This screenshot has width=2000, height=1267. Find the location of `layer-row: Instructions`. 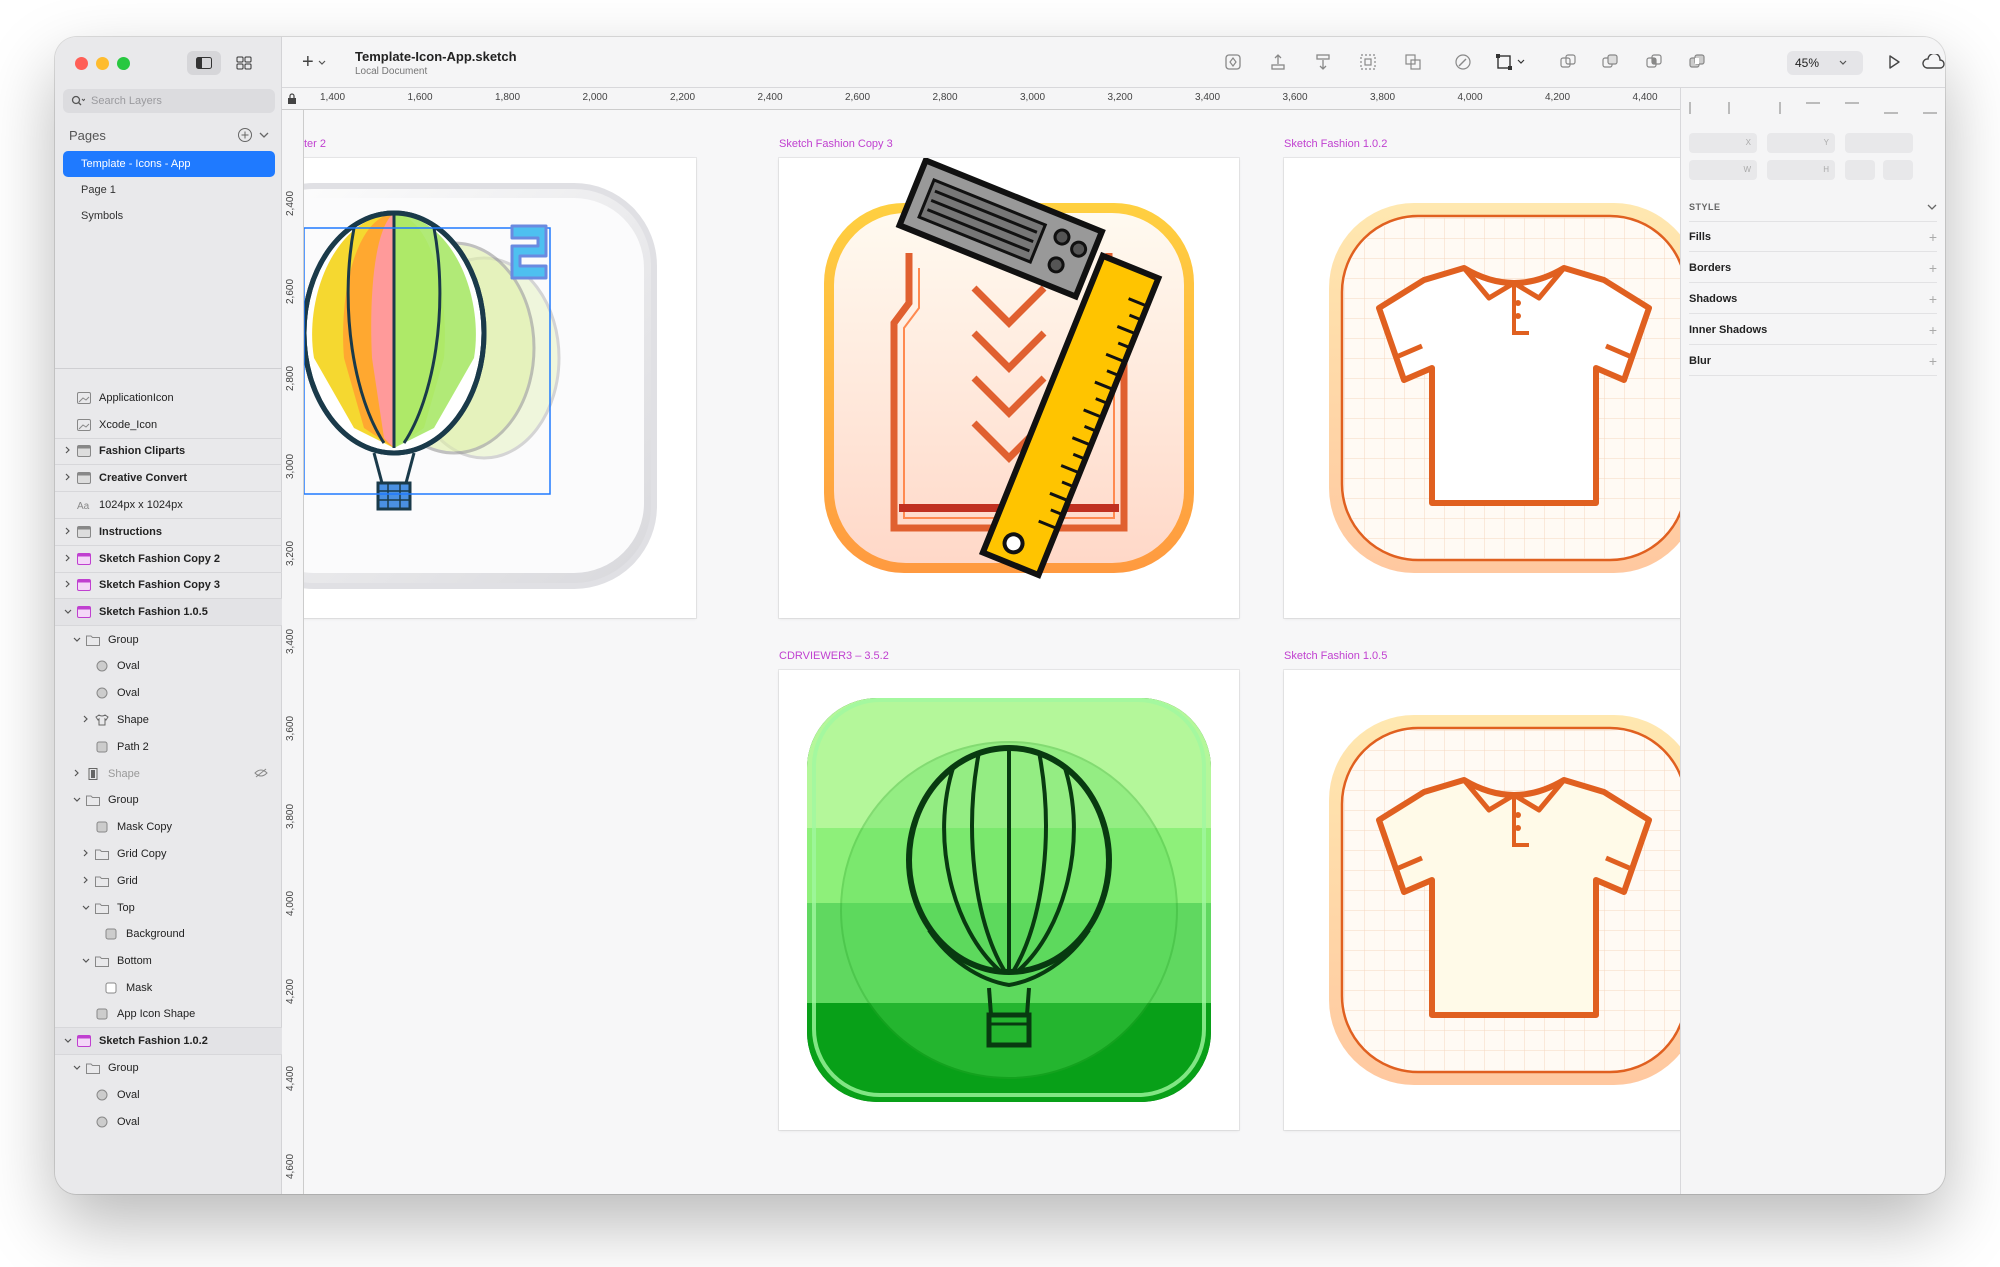

layer-row: Instructions is located at coordinates (168, 532).